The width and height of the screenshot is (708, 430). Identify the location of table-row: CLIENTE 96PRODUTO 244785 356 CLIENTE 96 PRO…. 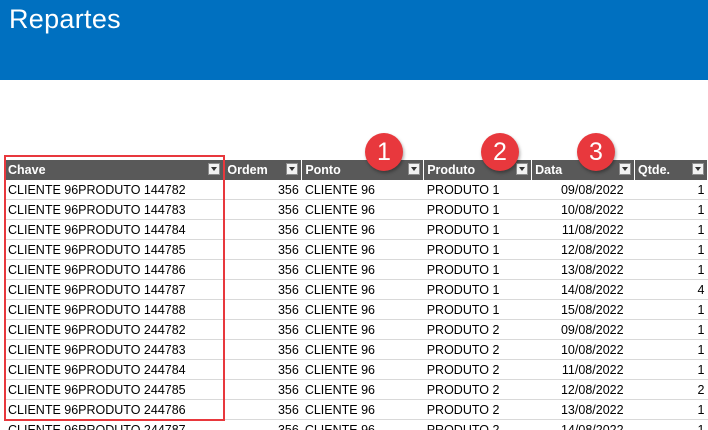
(356, 389).